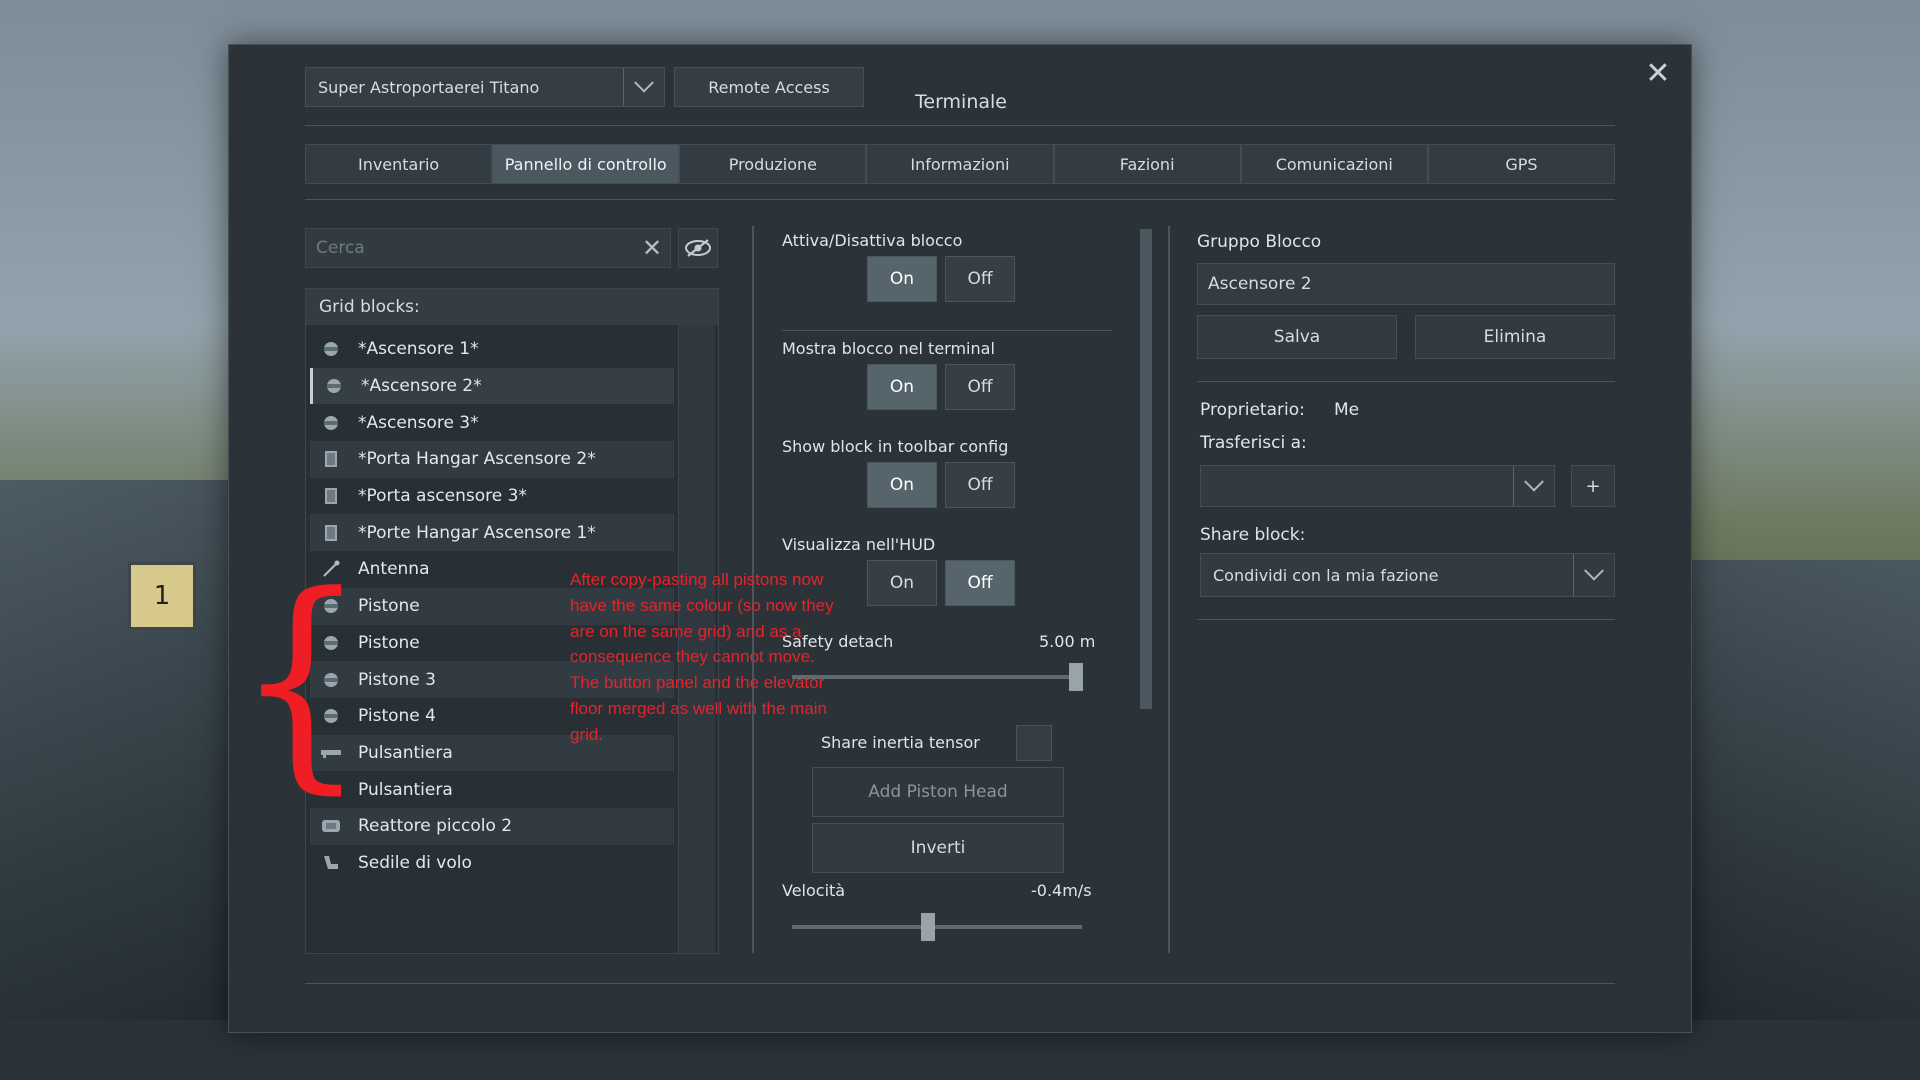 The width and height of the screenshot is (1920, 1080). Describe the element at coordinates (470, 248) in the screenshot. I see `search-input` at that location.